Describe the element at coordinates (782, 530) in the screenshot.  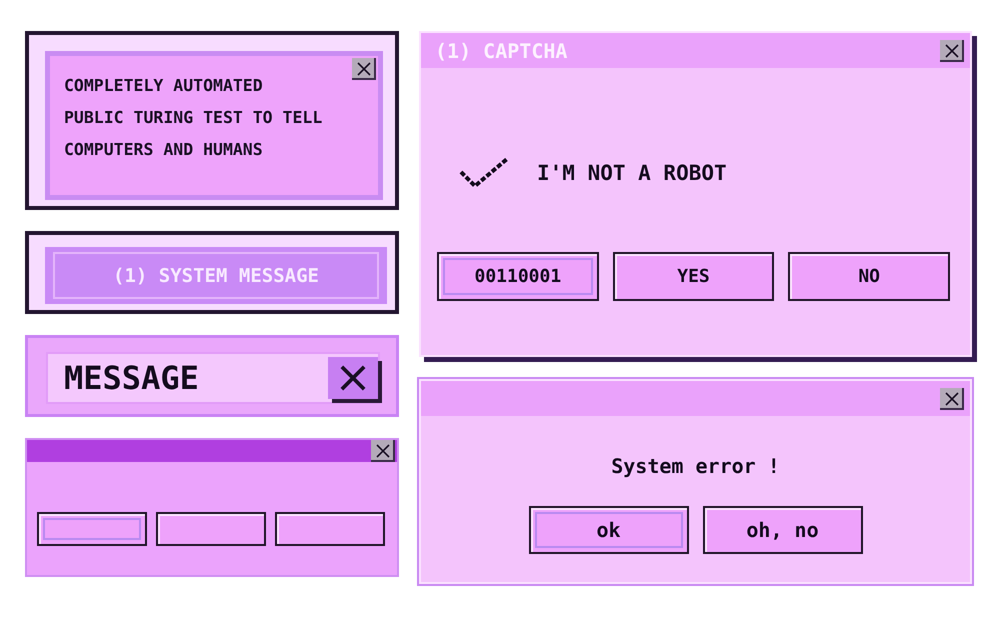
I see `dialog-button: oh, no` at that location.